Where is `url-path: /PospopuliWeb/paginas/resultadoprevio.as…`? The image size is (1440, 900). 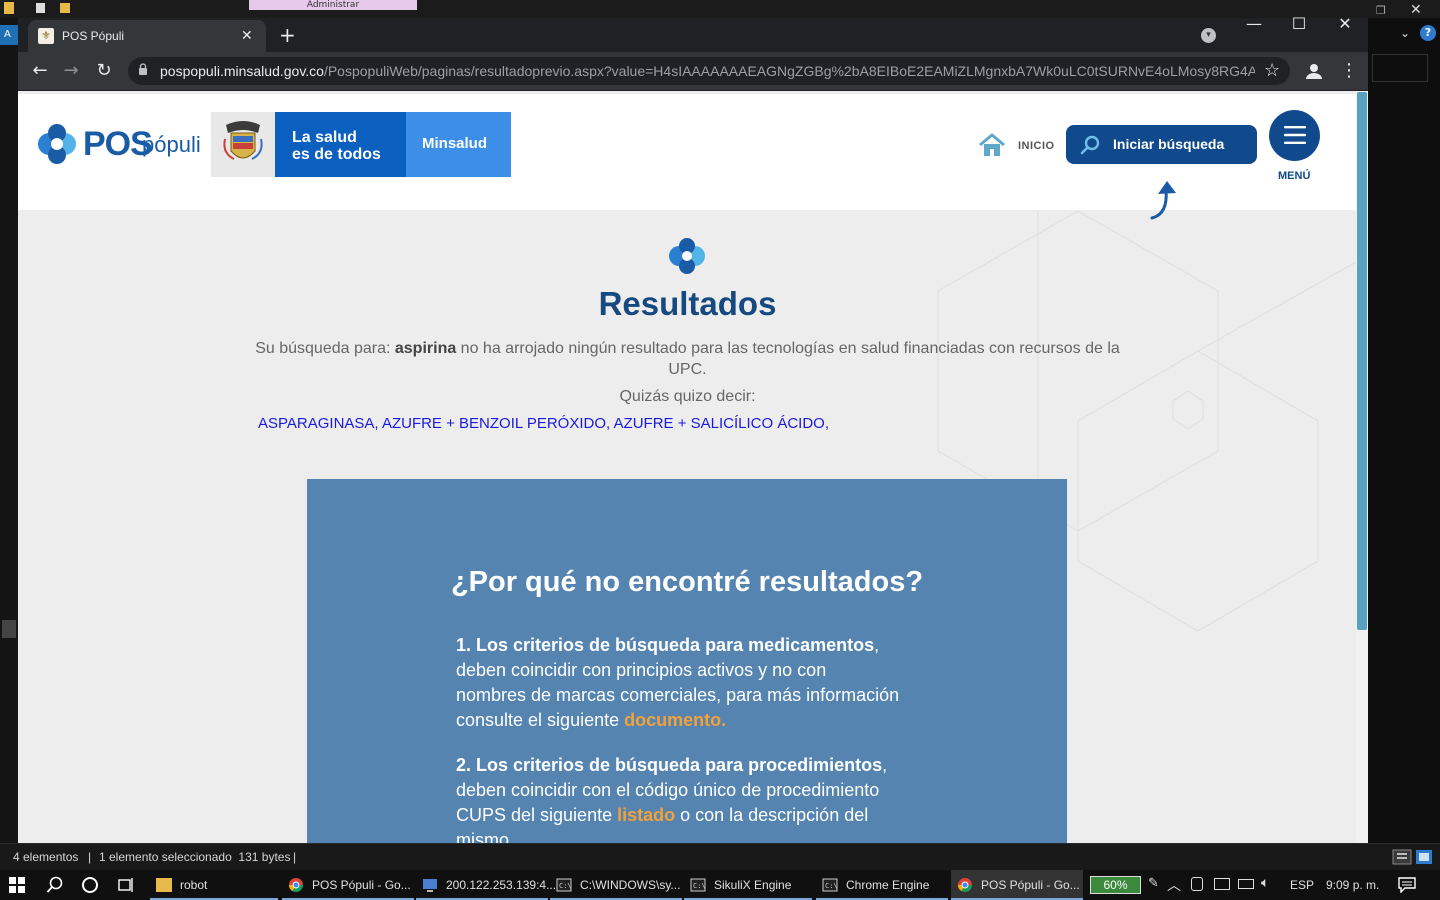 url-path: /PospopuliWeb/paginas/resultadoprevio.as… is located at coordinates (789, 71).